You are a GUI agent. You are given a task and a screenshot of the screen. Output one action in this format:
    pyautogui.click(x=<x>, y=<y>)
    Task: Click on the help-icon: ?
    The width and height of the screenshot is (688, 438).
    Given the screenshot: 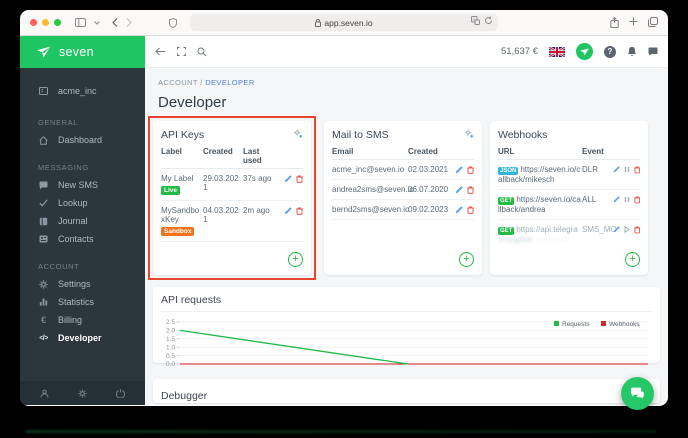 What is the action you would take?
    pyautogui.click(x=610, y=51)
    